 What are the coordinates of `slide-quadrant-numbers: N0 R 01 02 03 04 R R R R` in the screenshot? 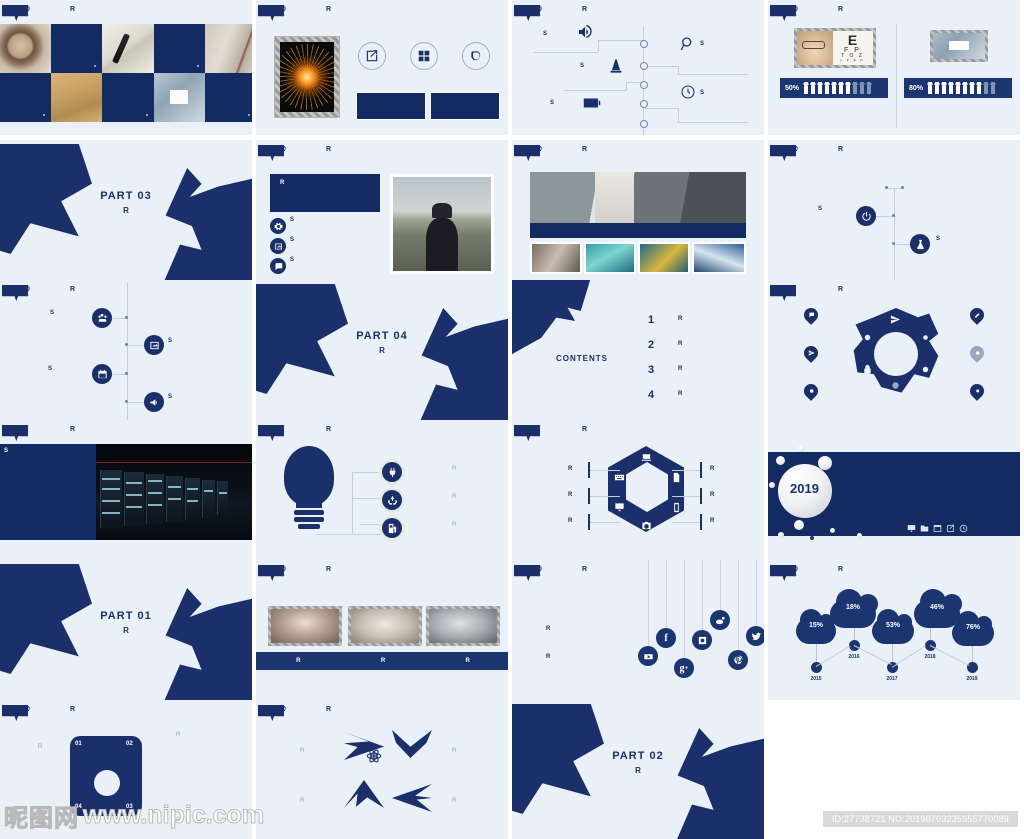 It's located at (128, 769).